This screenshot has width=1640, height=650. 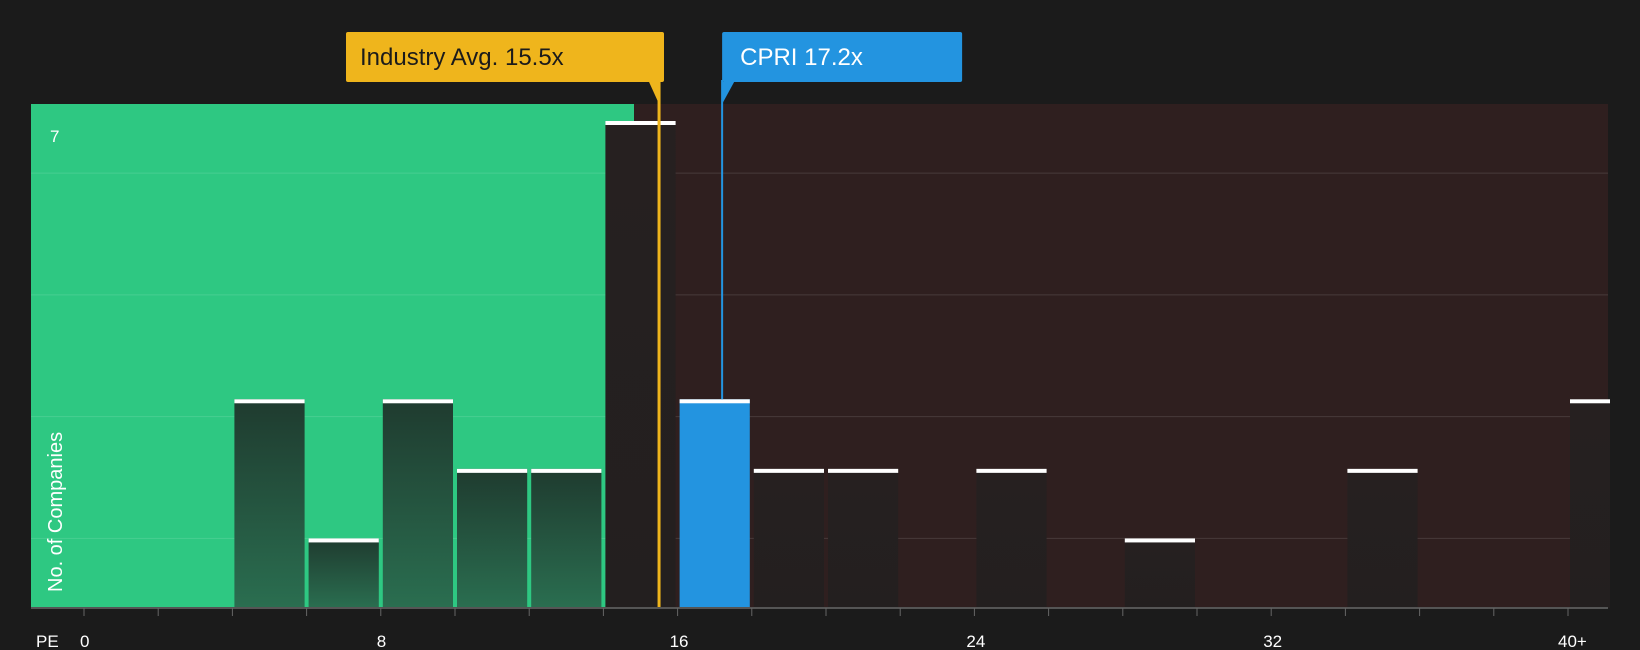 What do you see at coordinates (56, 512) in the screenshot?
I see `y-axis-label: No. of Companies` at bounding box center [56, 512].